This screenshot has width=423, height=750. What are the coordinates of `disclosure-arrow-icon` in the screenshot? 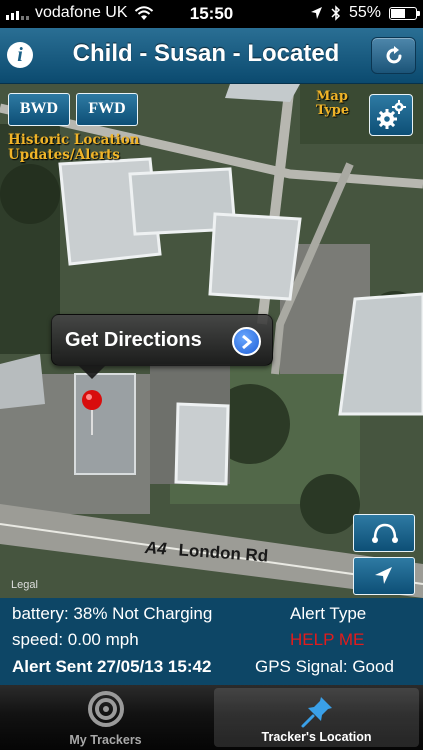 It's located at (246, 341).